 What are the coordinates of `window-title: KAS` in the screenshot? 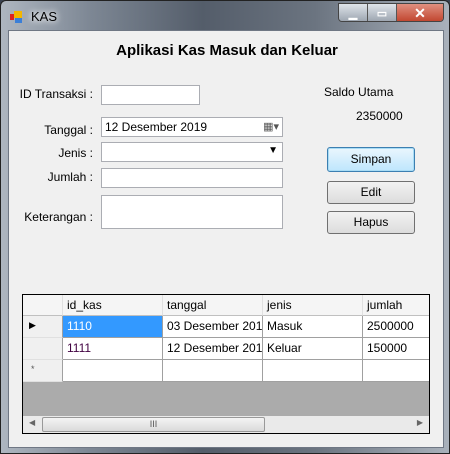 It's located at (44, 16).